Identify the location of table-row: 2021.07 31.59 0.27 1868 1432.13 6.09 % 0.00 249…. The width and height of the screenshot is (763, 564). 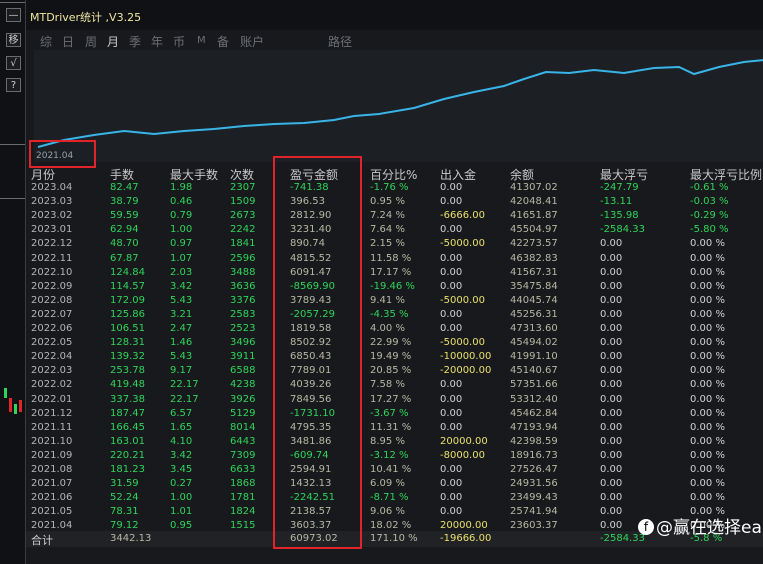
(394, 485).